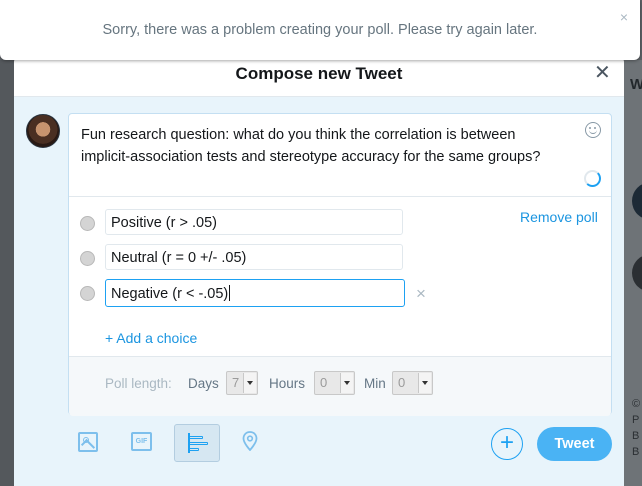 The height and width of the screenshot is (486, 642). I want to click on min-value: 0, so click(402, 382).